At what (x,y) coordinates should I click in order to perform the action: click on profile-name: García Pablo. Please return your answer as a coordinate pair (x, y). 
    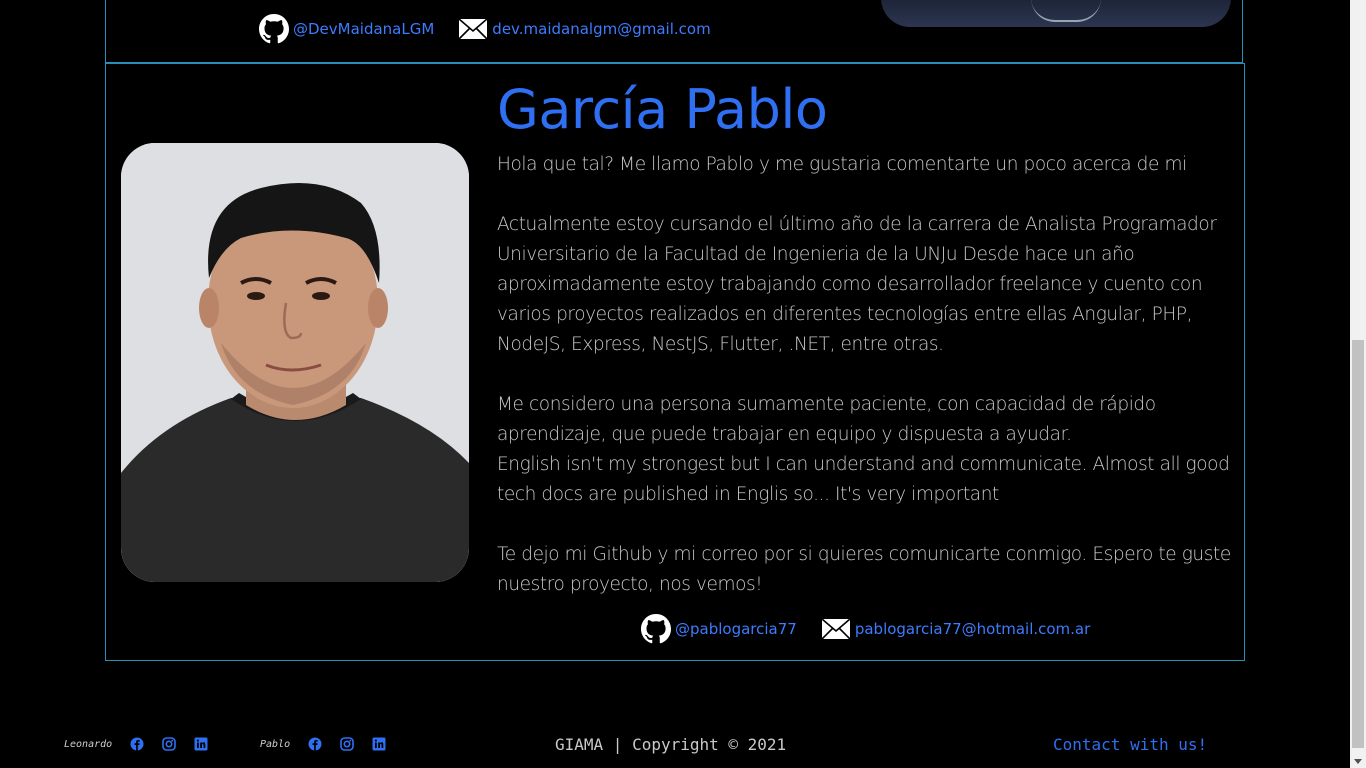
    Looking at the image, I should click on (662, 109).